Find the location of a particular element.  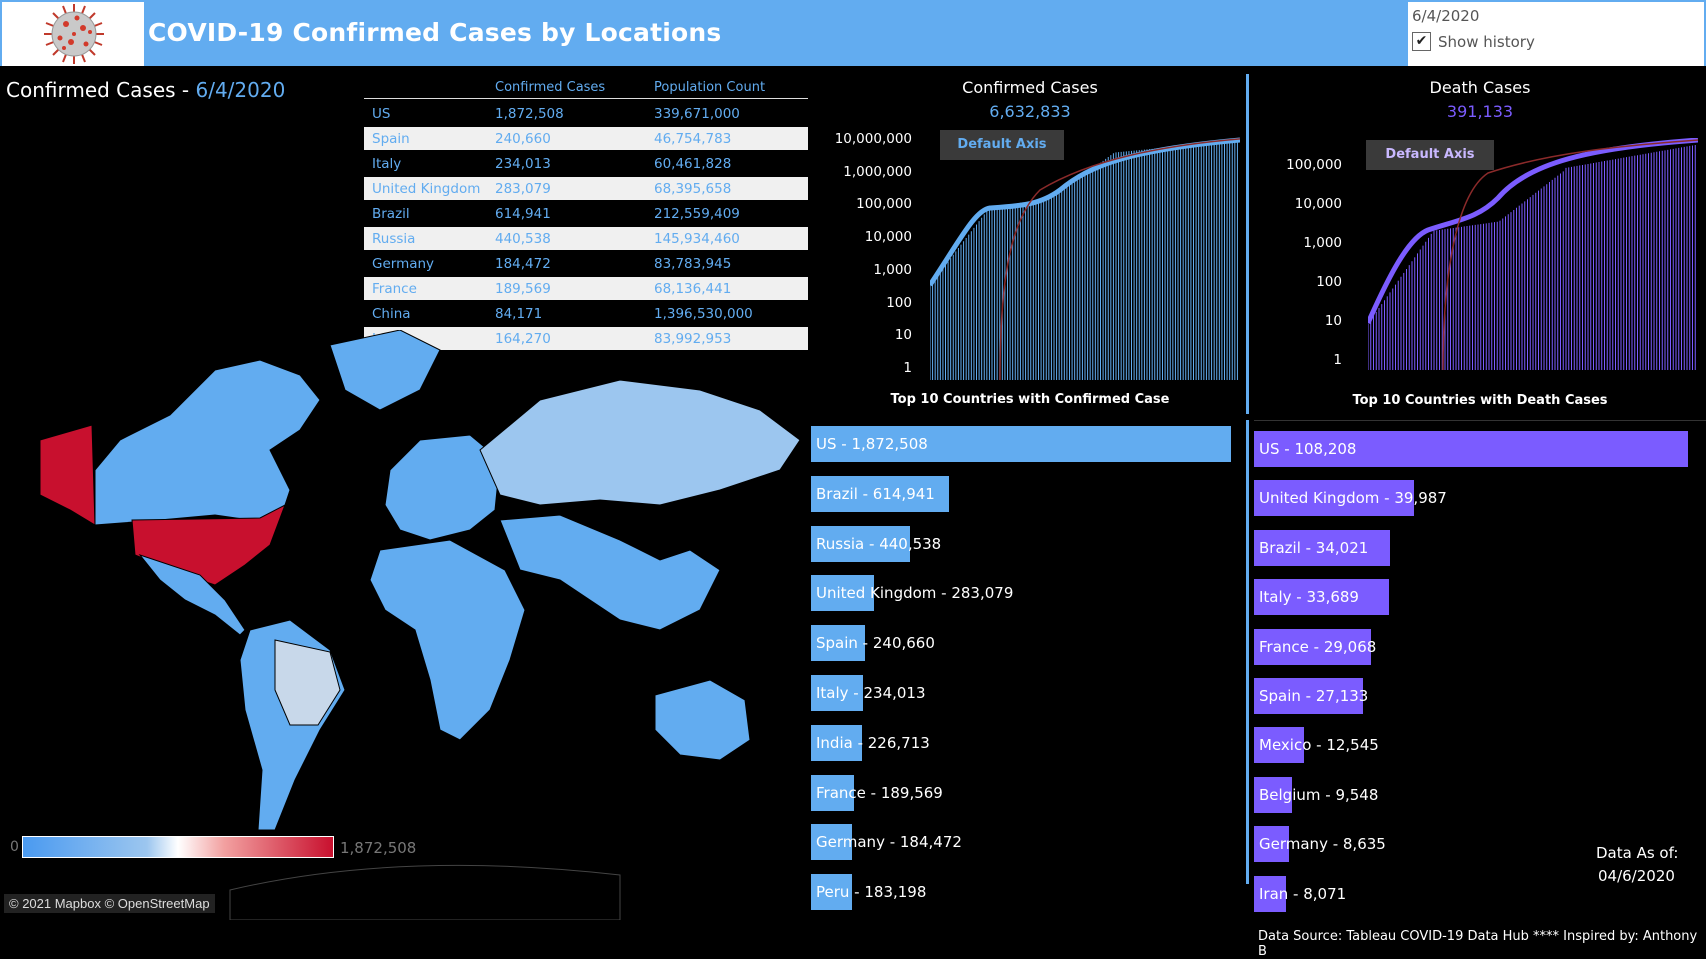

cell-cases: 184,472 is located at coordinates (523, 264).